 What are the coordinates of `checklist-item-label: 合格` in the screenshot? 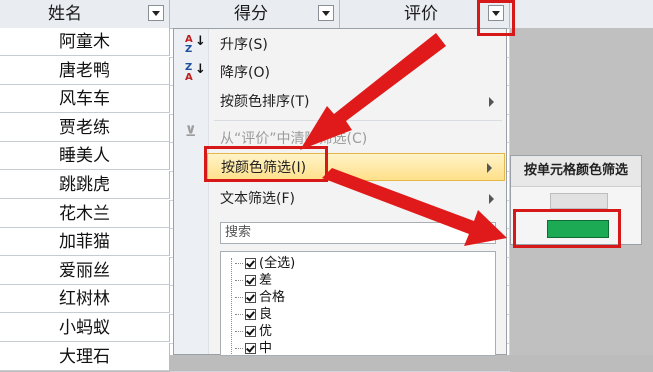 It's located at (272, 297).